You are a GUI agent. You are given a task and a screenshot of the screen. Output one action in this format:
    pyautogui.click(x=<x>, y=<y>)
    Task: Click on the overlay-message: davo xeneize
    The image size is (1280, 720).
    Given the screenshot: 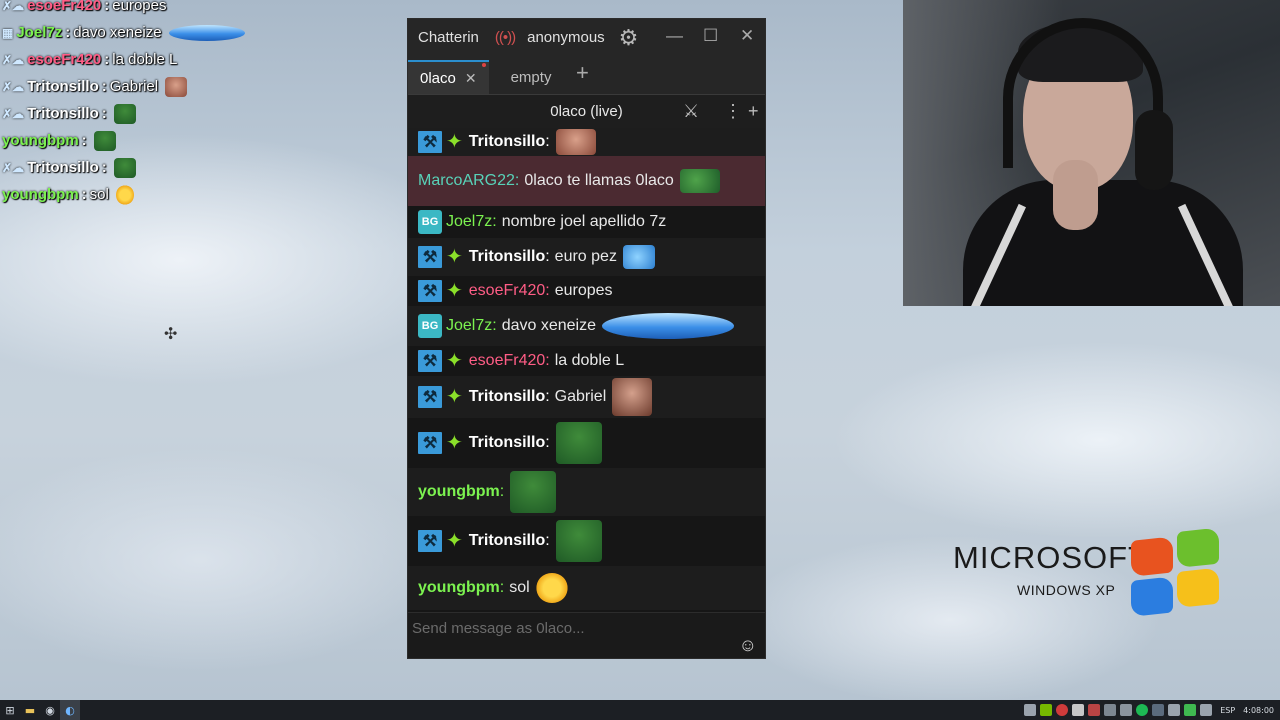 What is the action you would take?
    pyautogui.click(x=117, y=32)
    